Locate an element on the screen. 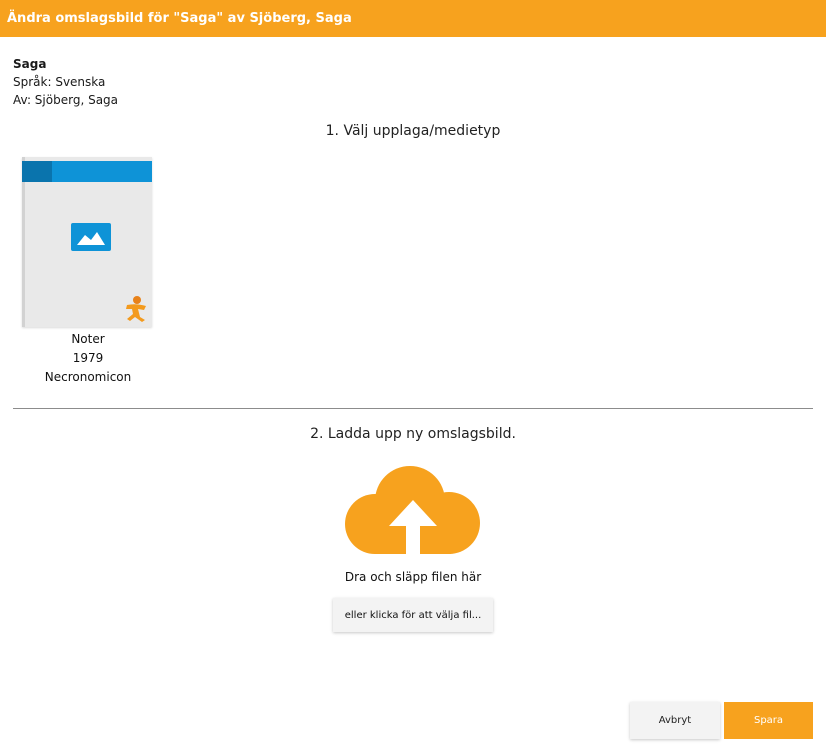 This screenshot has width=826, height=751. edition-publisher: Necronomicon is located at coordinates (88, 377).